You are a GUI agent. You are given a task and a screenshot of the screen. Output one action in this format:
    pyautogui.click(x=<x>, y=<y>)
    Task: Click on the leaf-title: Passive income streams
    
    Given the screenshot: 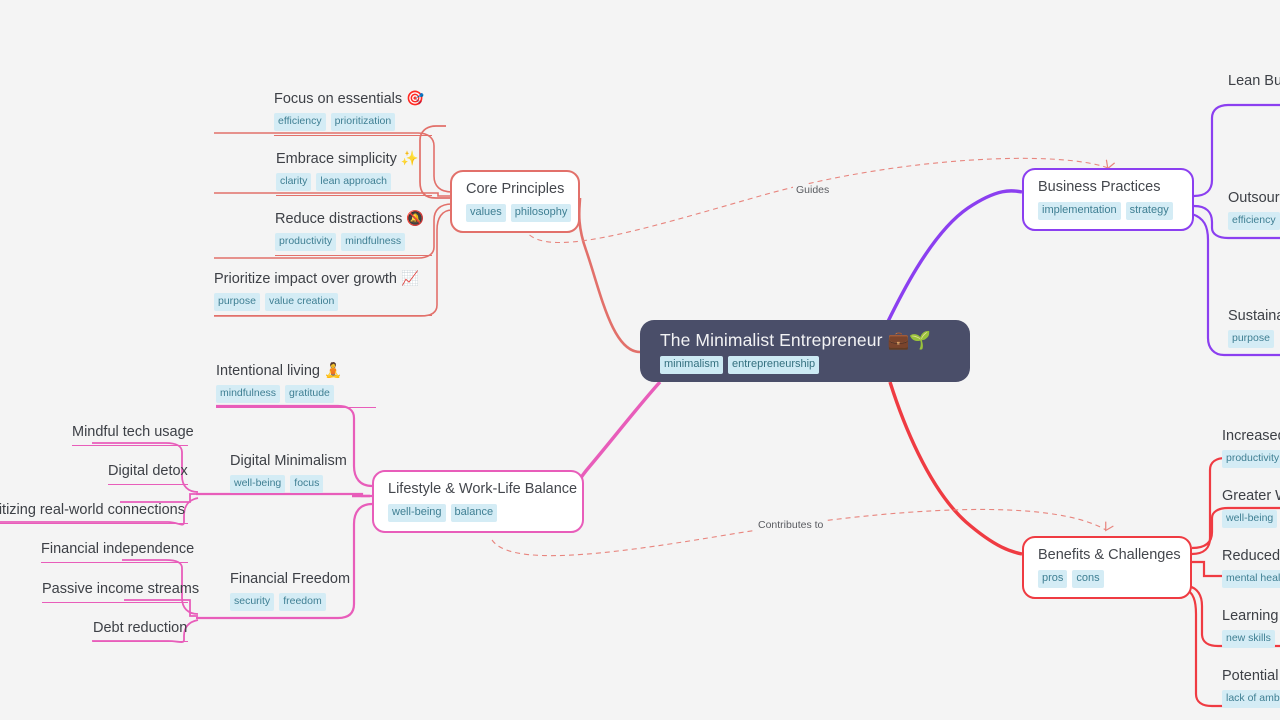 What is the action you would take?
    pyautogui.click(x=121, y=589)
    